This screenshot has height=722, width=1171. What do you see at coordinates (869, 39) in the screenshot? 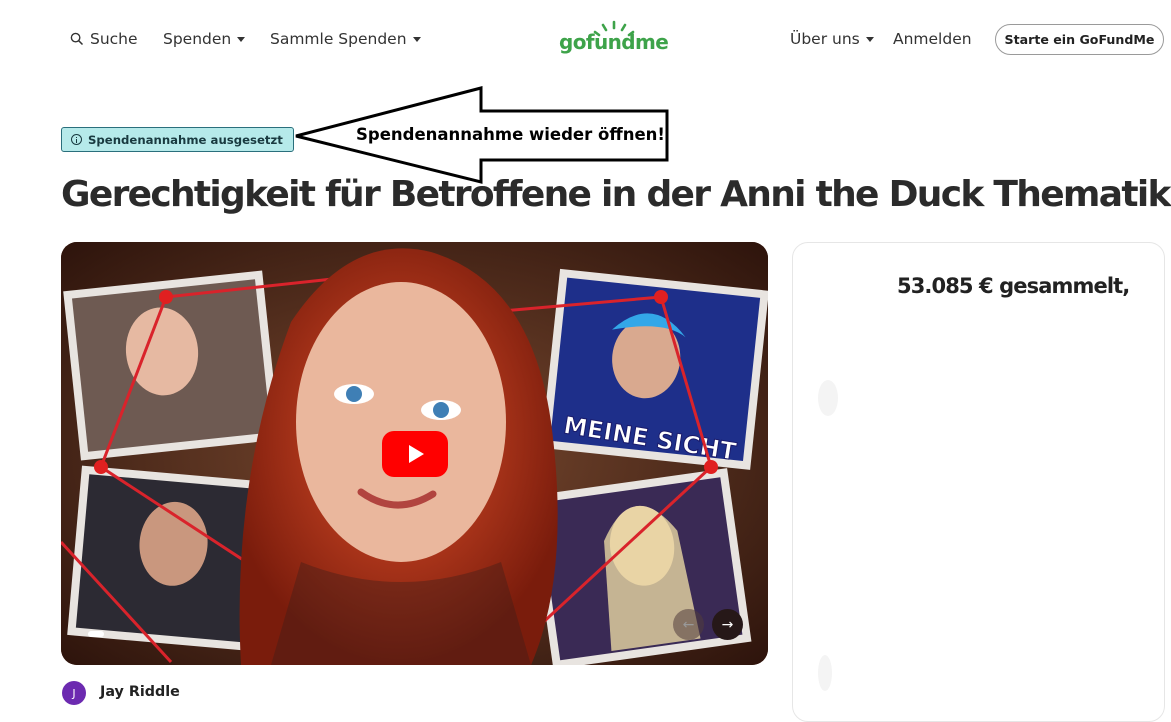
I see `chevron-down-icon` at bounding box center [869, 39].